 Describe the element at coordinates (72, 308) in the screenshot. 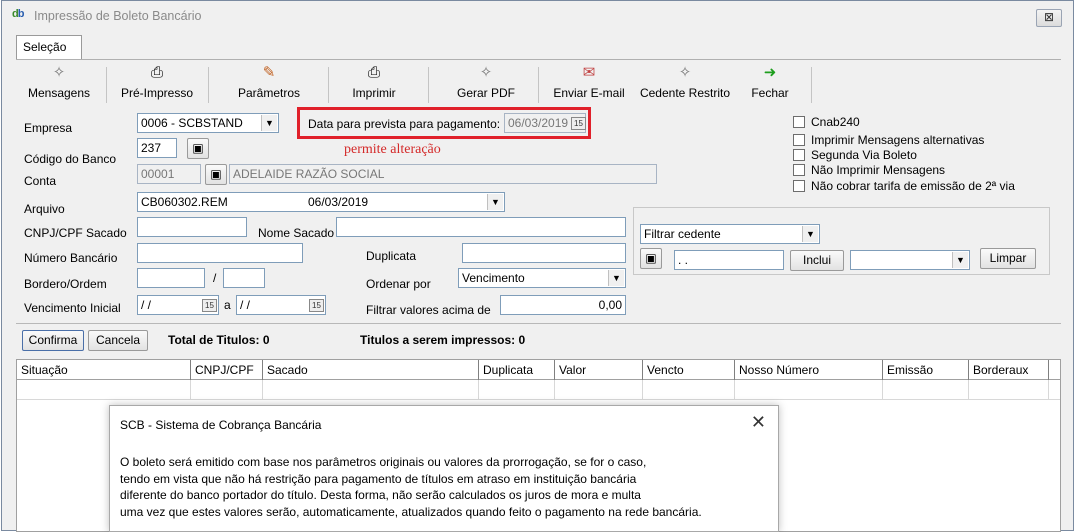

I see `vencimento-label: Vencimento Inicial` at that location.